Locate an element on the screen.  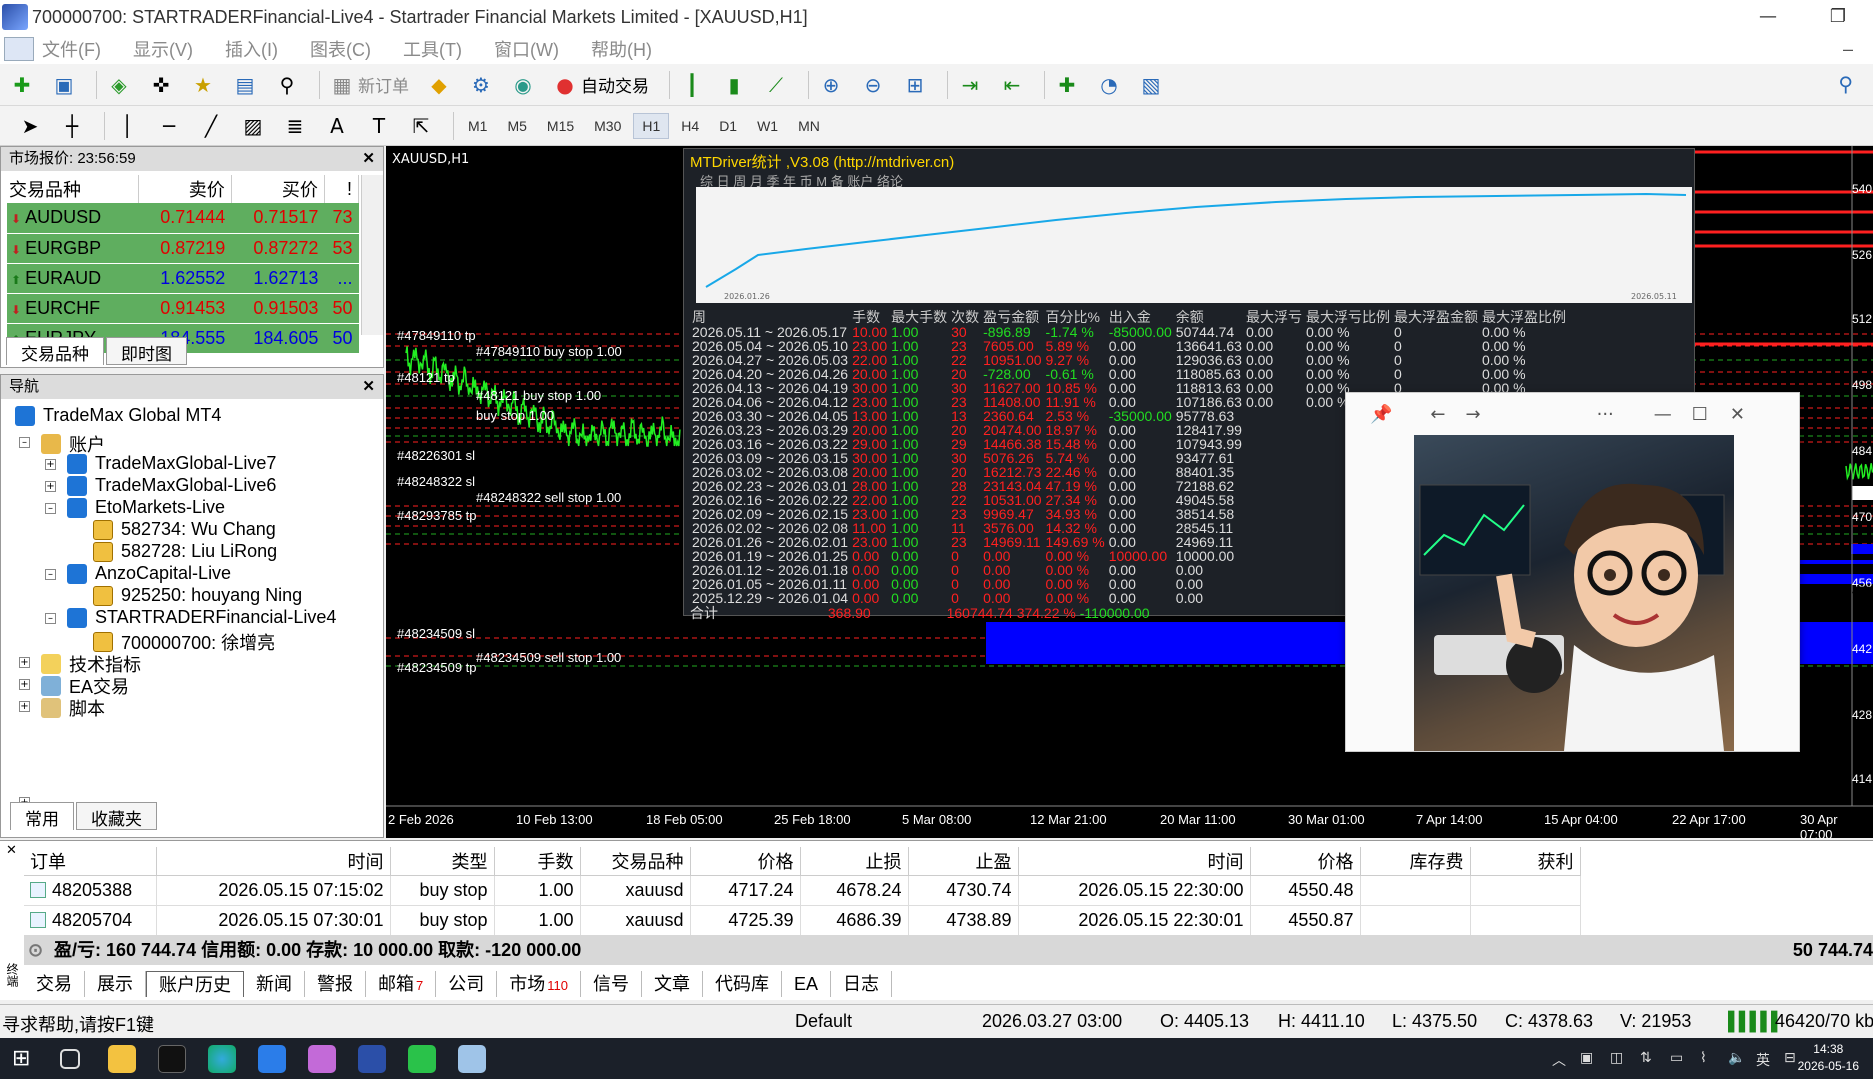
stats-header: 次数 is located at coordinates (965, 317).